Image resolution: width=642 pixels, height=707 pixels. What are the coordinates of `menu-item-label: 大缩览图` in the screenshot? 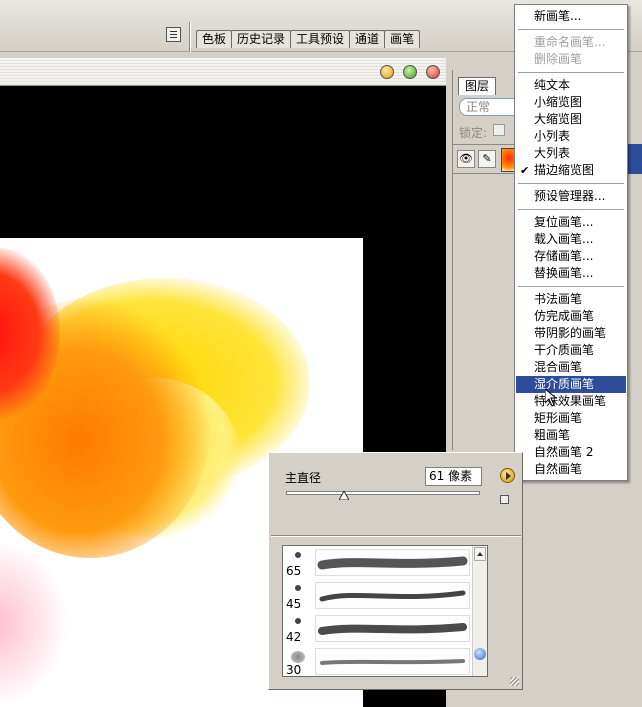 It's located at (558, 119).